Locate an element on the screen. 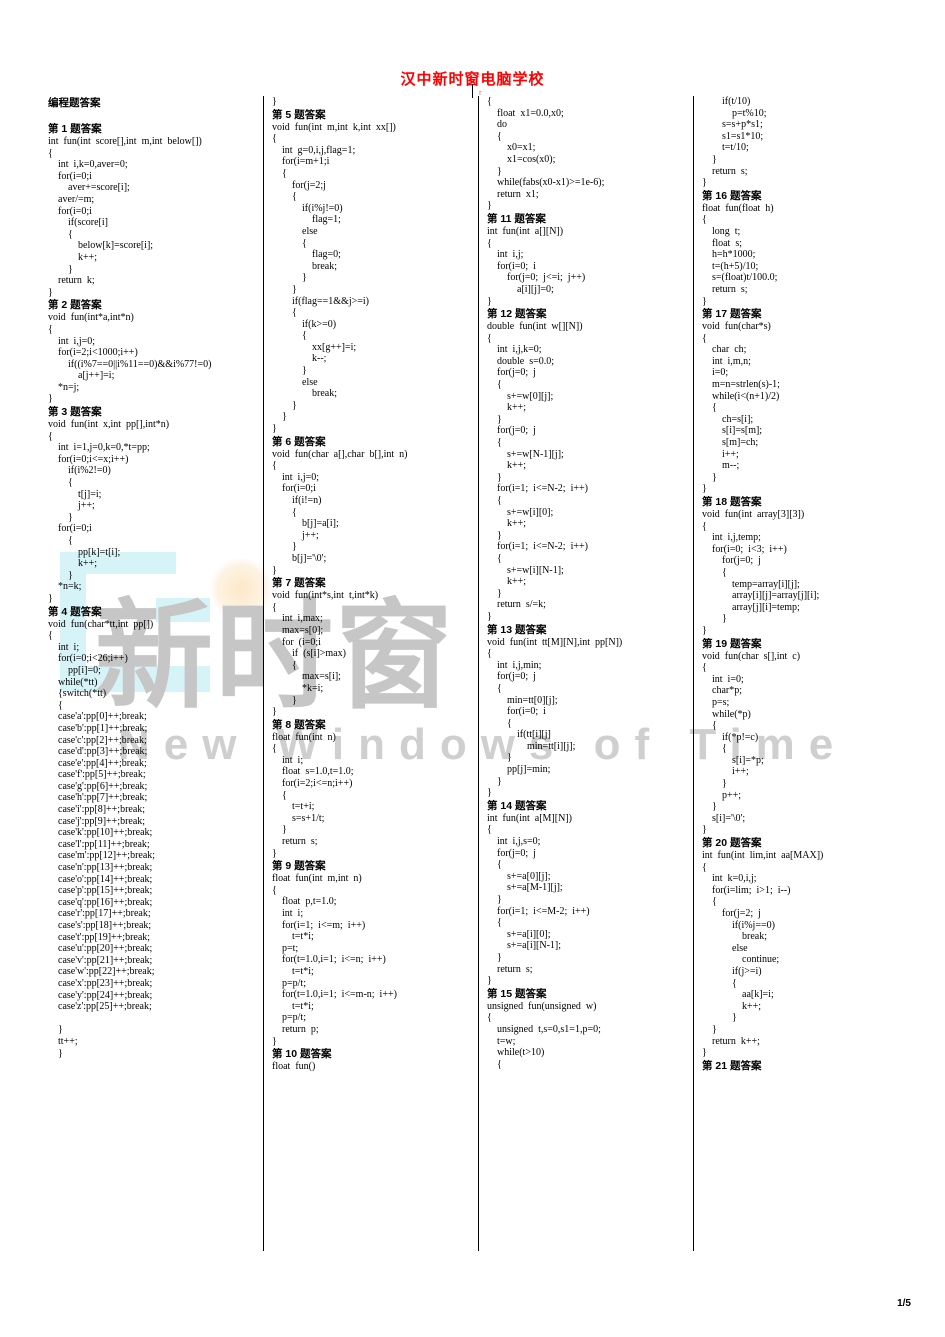 This screenshot has width=945, height=1337. problem-heading: 第 4 题答案 is located at coordinates (75, 611).